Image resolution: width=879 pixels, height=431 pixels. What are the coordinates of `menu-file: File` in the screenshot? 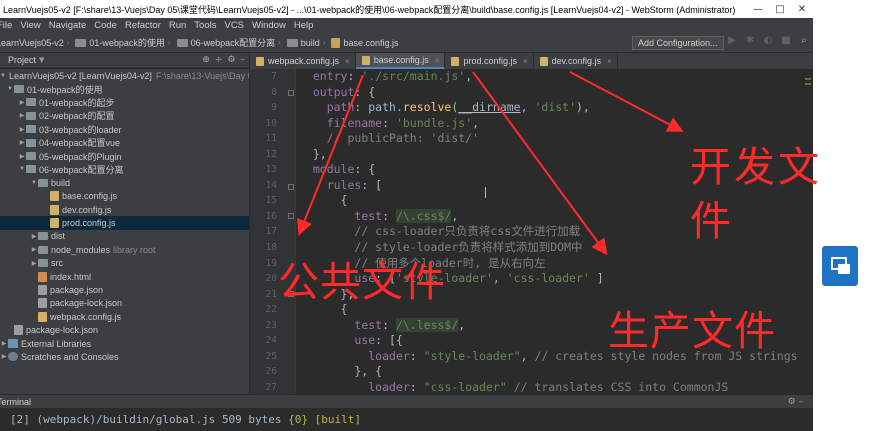 It's located at (8, 25).